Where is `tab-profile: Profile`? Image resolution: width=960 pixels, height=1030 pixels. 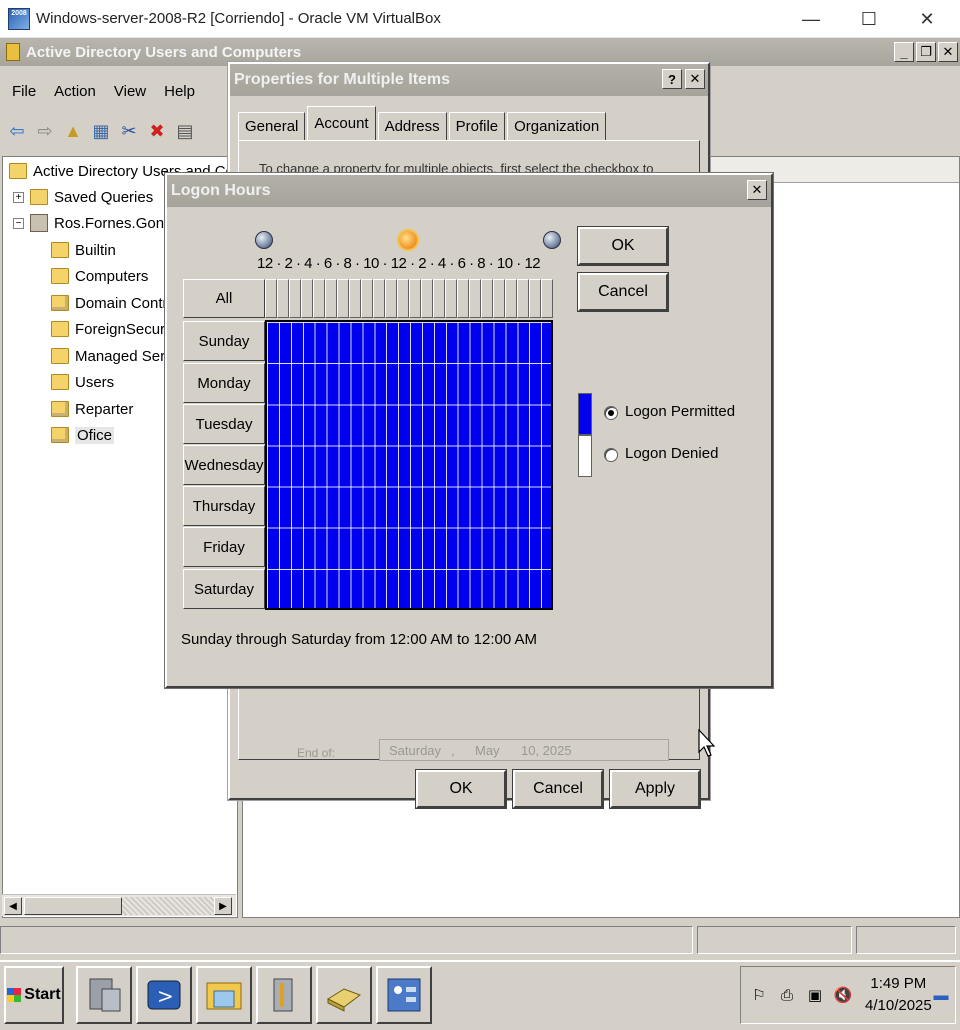 tab-profile: Profile is located at coordinates (477, 126).